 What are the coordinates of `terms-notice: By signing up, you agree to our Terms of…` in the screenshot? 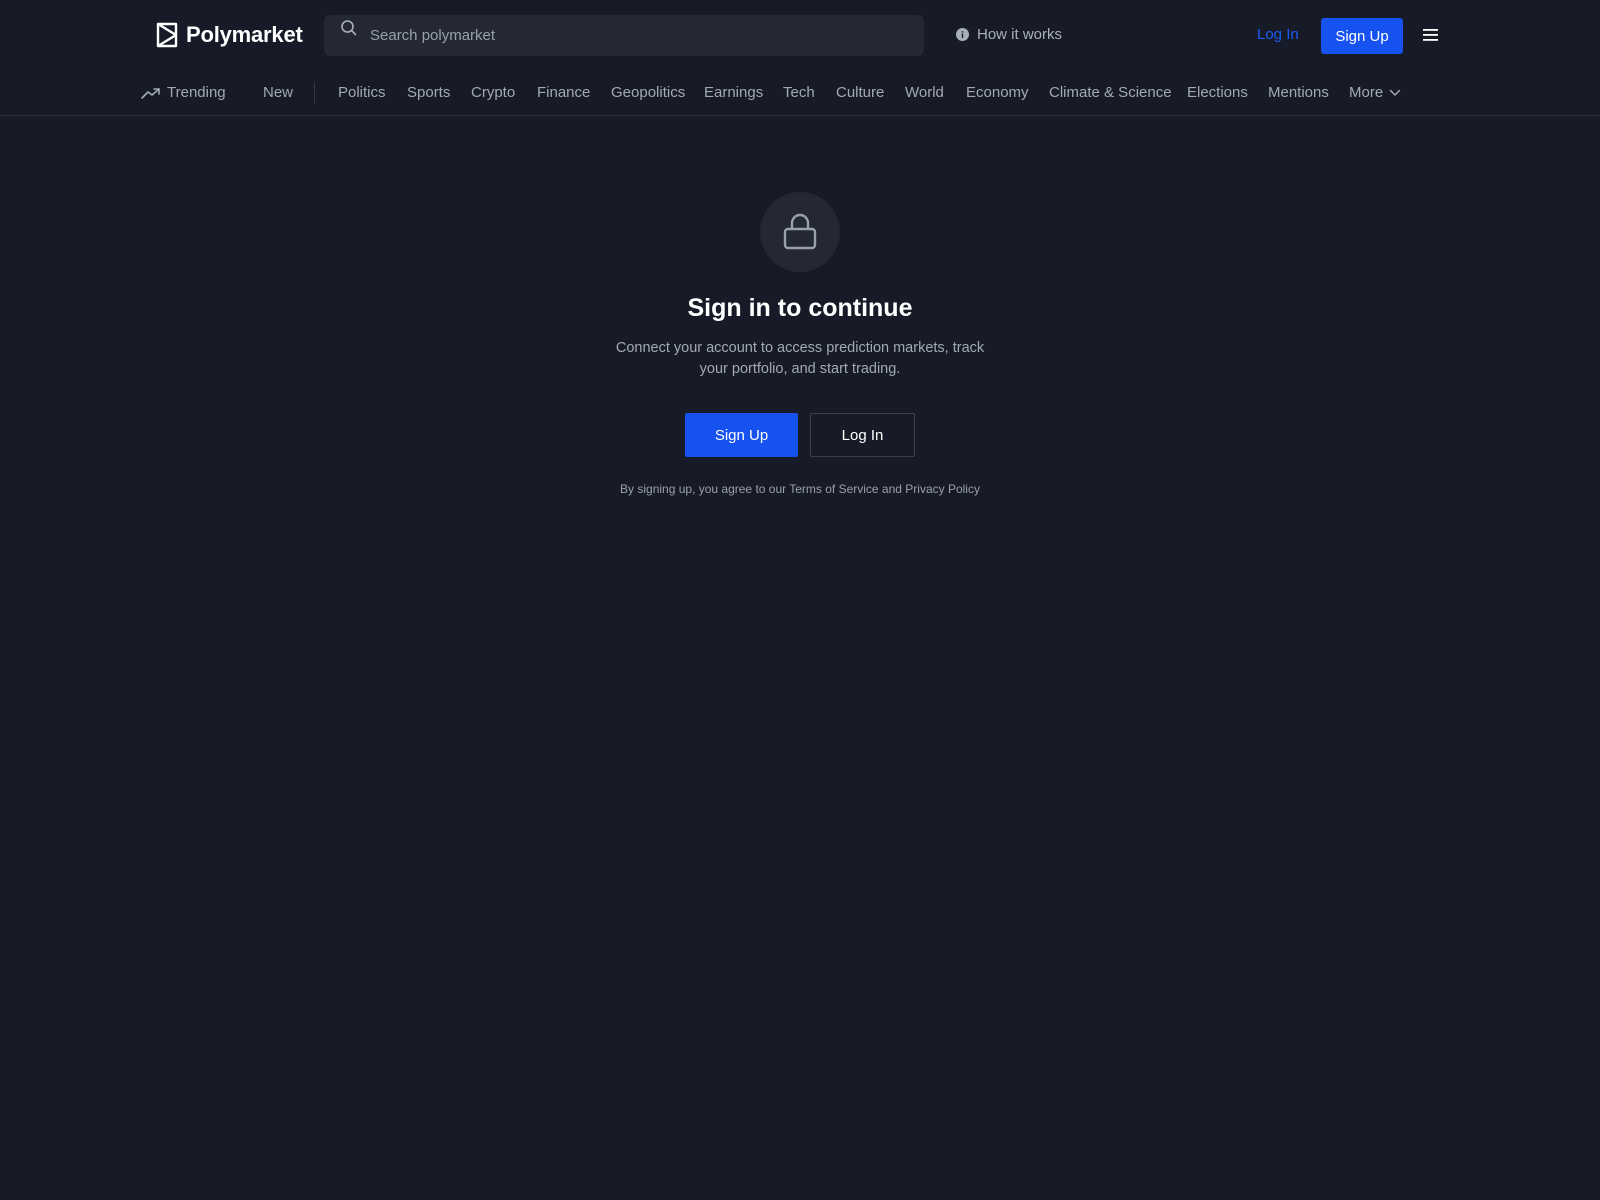 It's located at (800, 489).